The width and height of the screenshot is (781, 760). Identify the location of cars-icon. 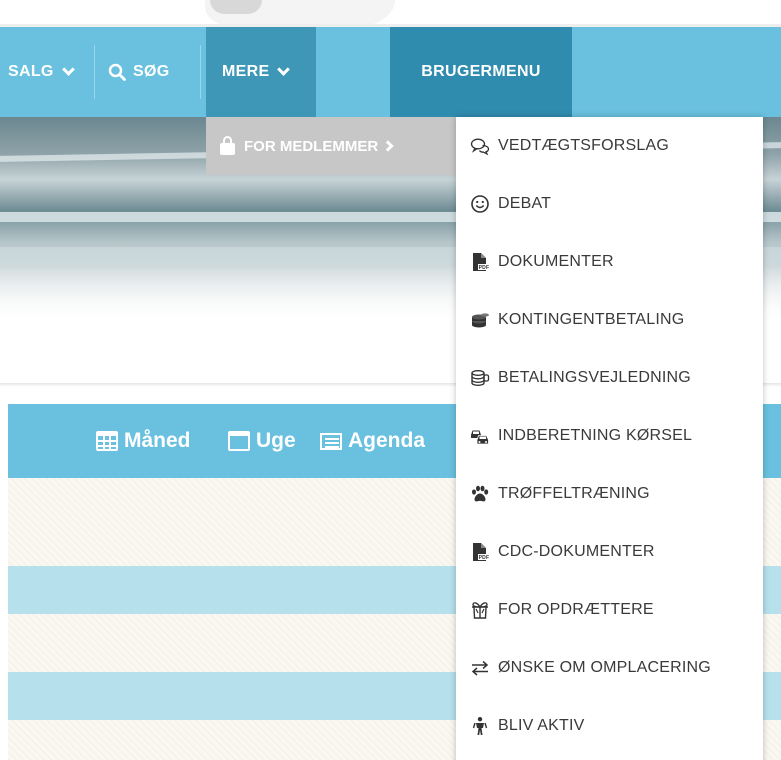
(480, 436).